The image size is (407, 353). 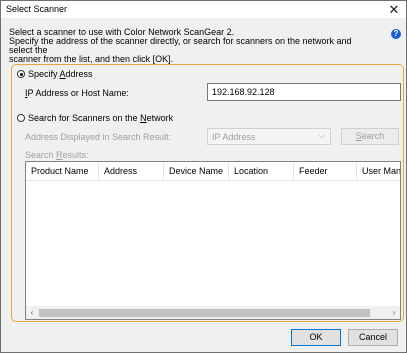 I want to click on specify-address-radio: Specify Address, so click(x=55, y=74).